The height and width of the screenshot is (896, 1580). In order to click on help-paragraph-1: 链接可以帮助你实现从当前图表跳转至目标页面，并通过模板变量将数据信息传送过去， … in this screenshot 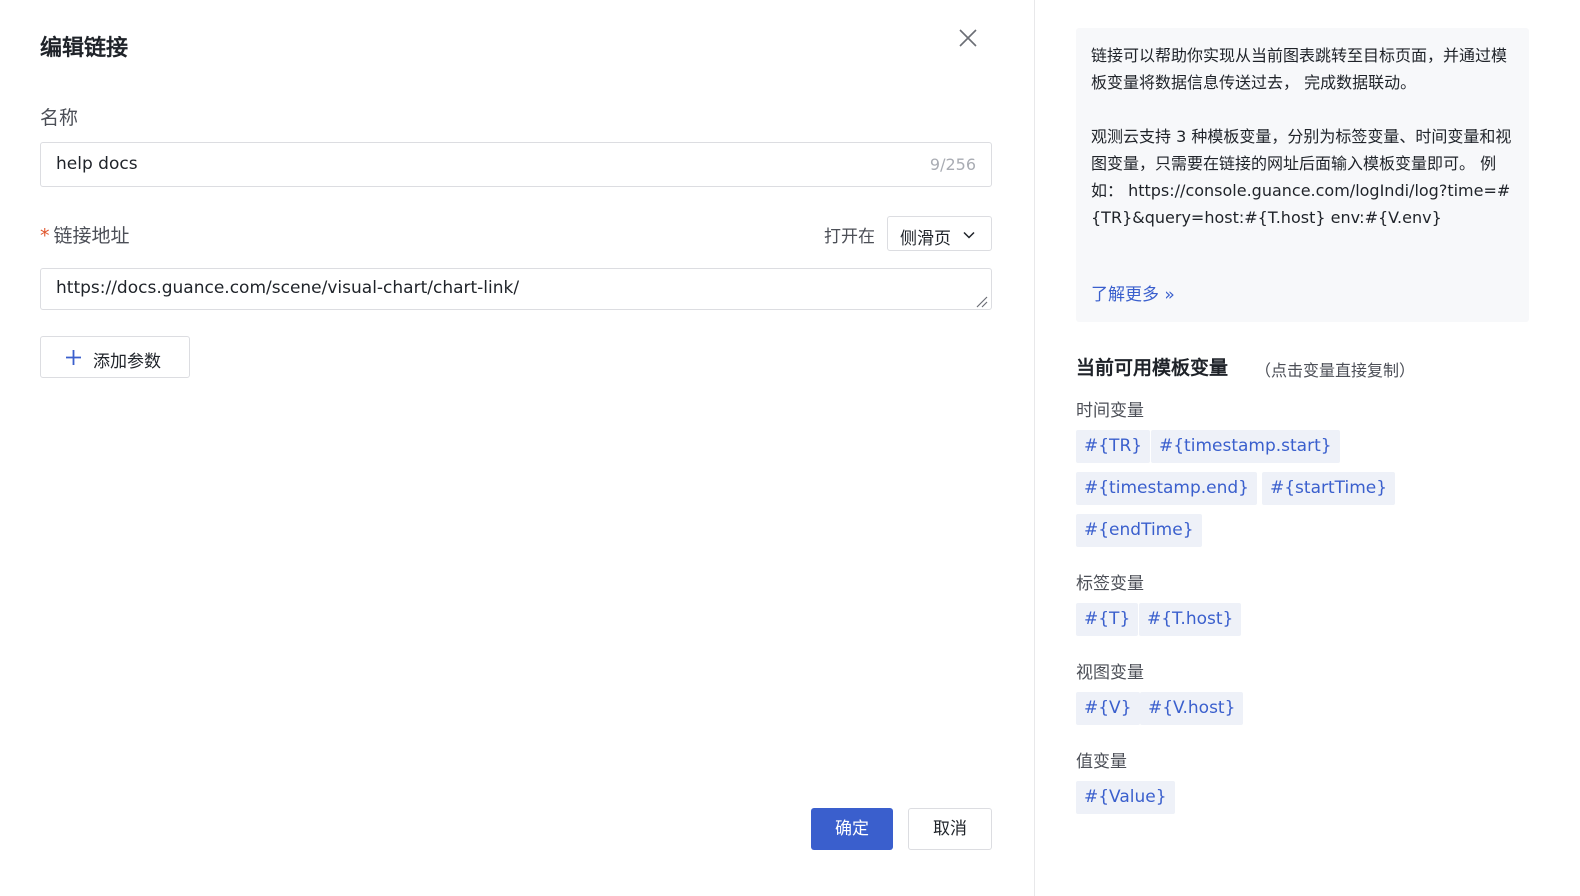, I will do `click(1299, 69)`.